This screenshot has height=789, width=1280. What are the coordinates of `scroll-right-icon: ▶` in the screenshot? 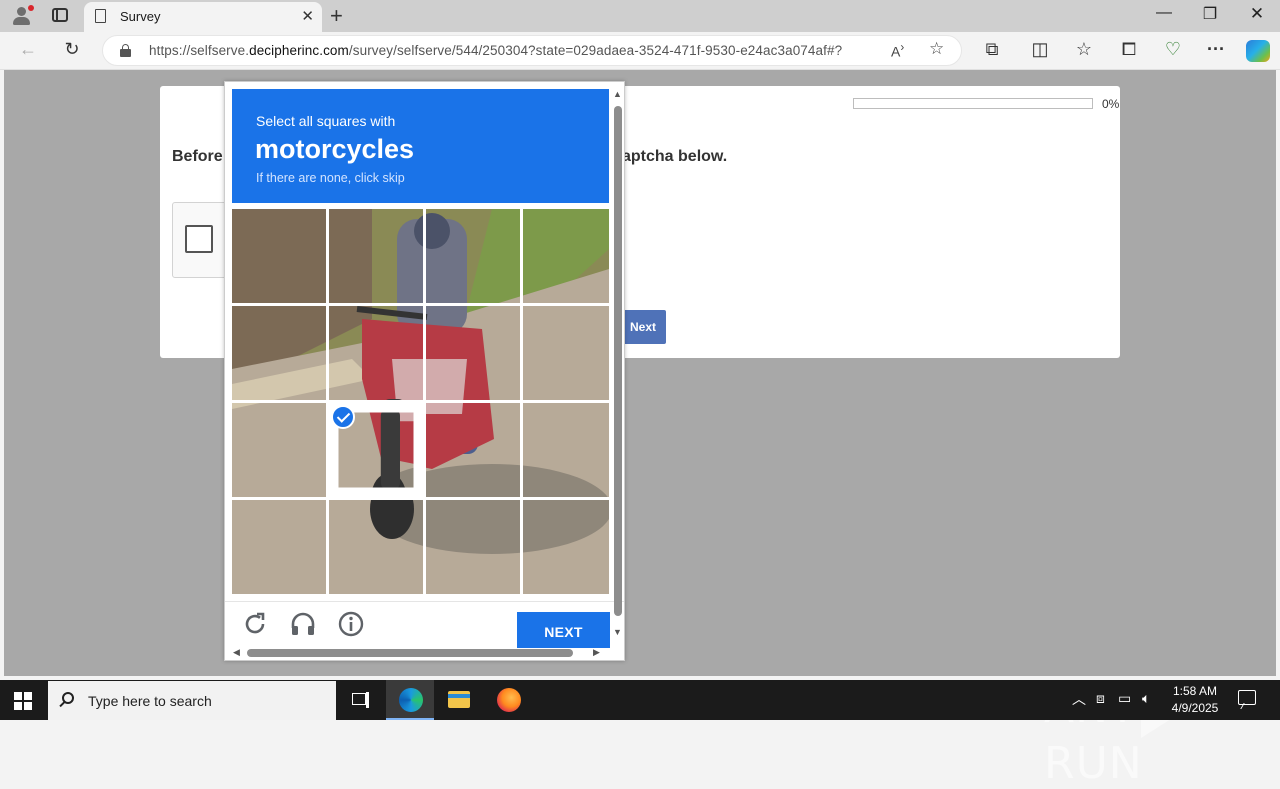 It's located at (596, 652).